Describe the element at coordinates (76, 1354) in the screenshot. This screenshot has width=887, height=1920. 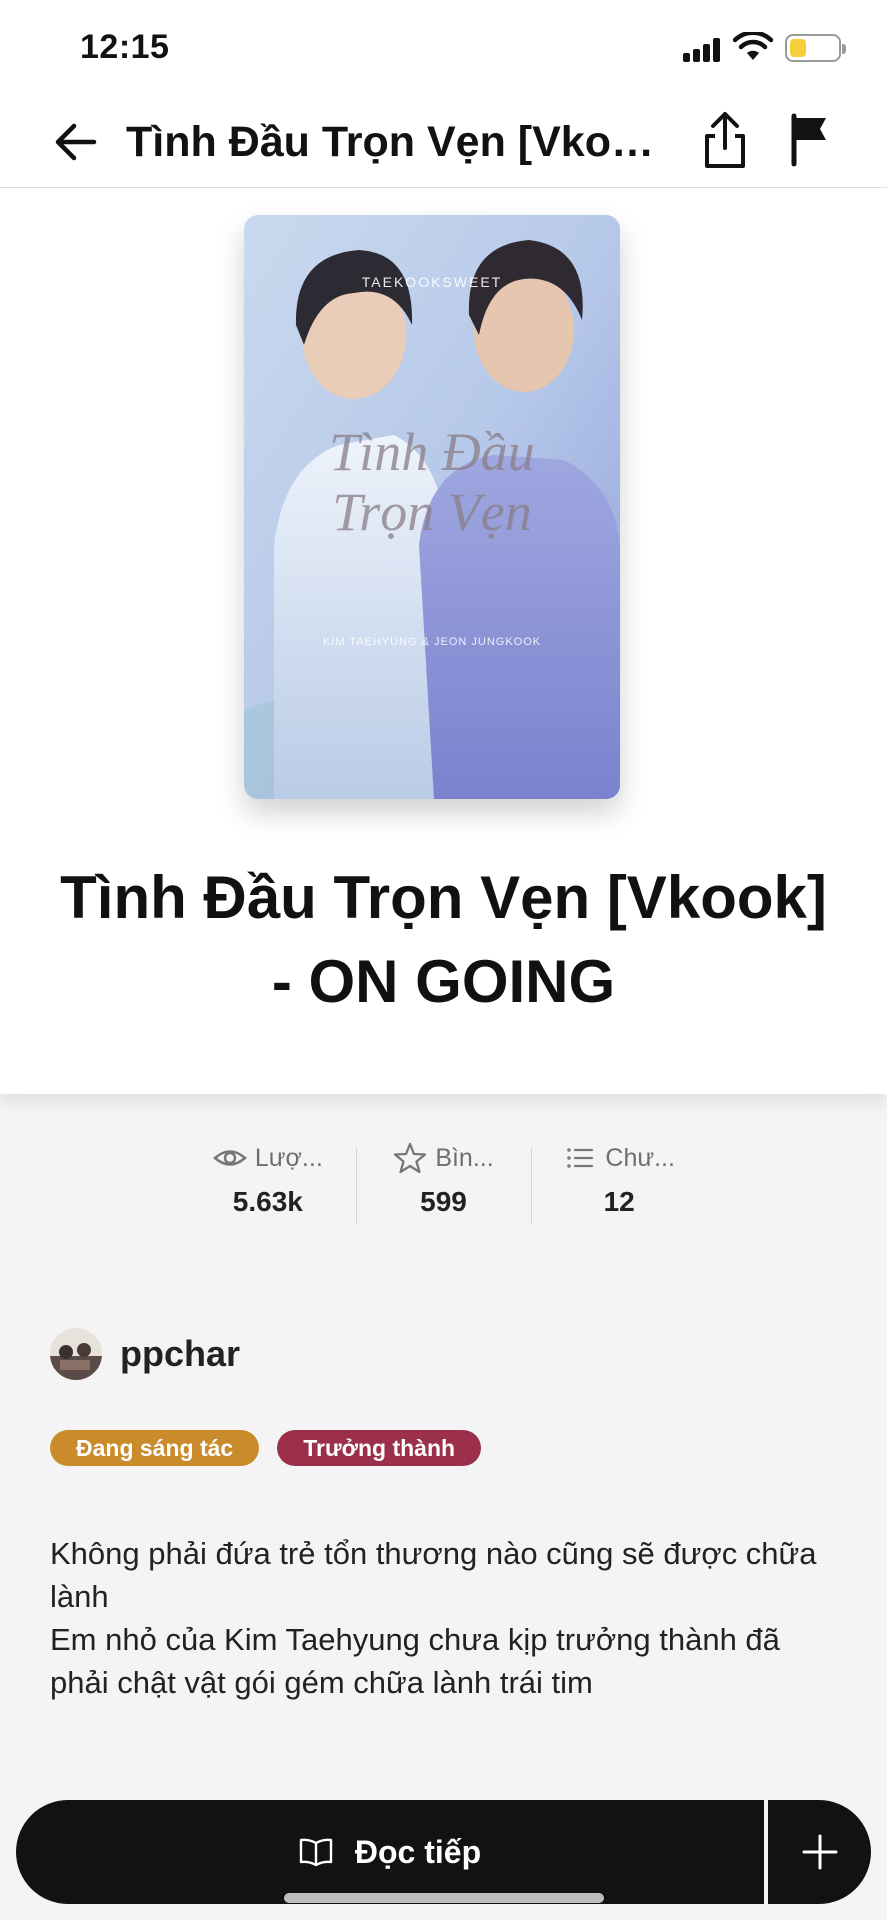
I see `author-avatar` at that location.